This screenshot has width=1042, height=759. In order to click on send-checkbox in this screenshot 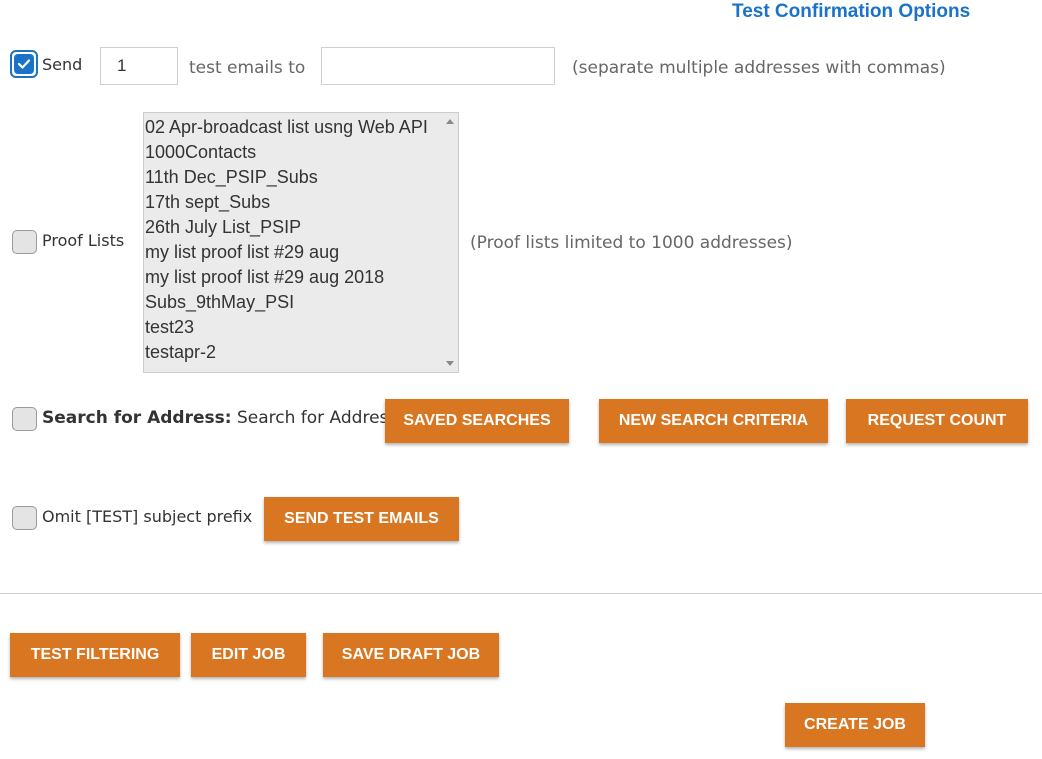, I will do `click(24, 64)`.